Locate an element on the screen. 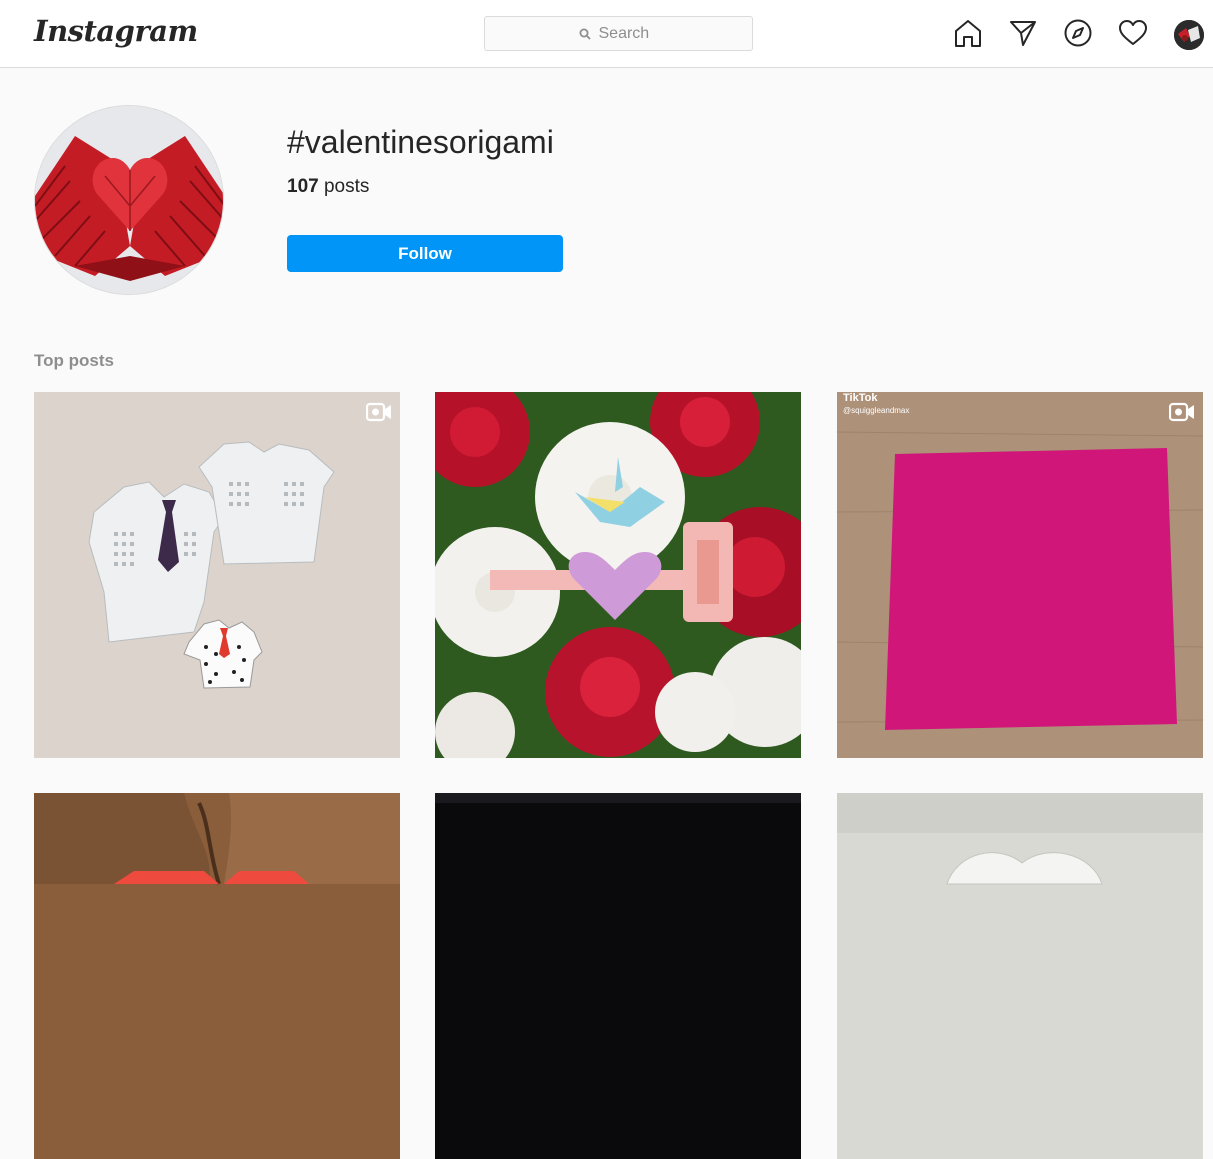 Image resolution: width=1213 pixels, height=1159 pixels. follow-button: Follow is located at coordinates (425, 253).